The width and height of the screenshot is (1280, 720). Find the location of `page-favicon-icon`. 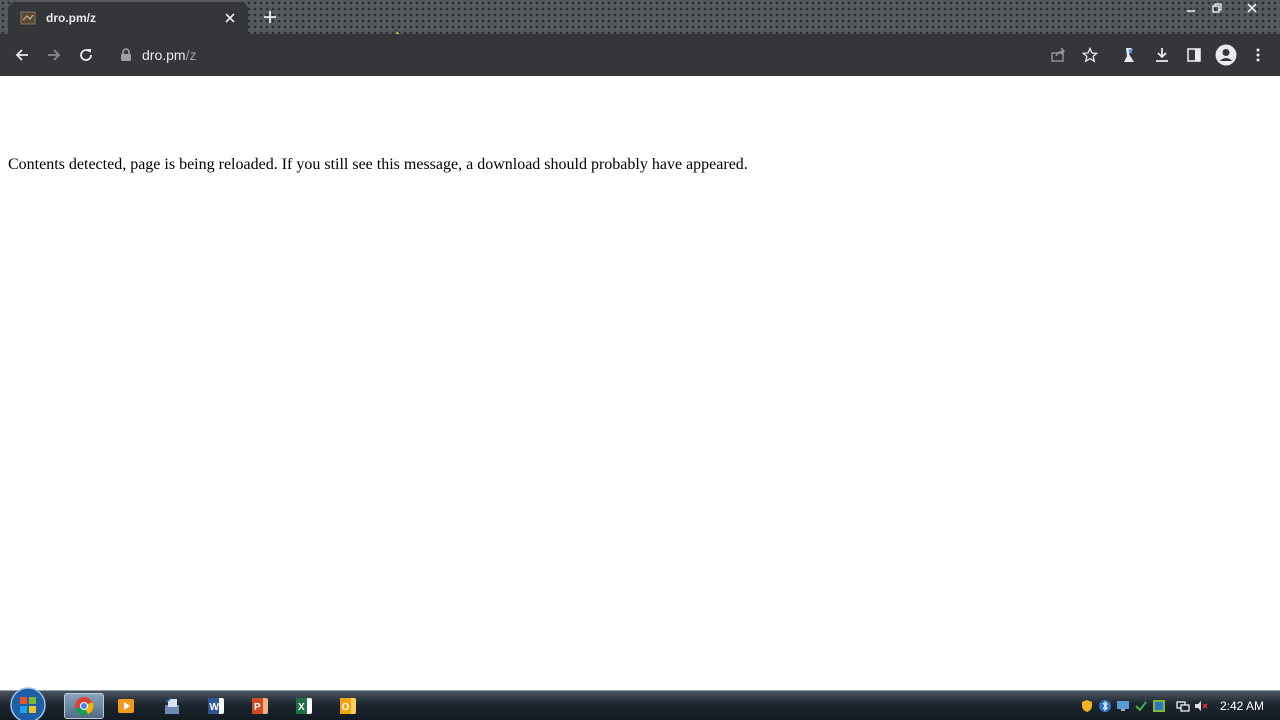

page-favicon-icon is located at coordinates (28, 18).